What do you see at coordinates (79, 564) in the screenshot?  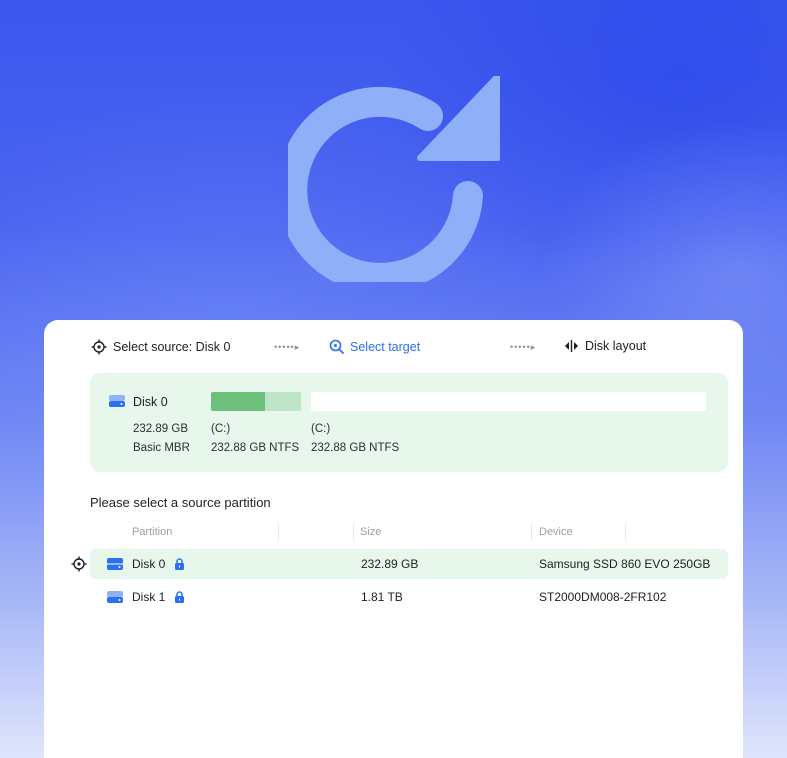 I see `selected-crosshair-icon` at bounding box center [79, 564].